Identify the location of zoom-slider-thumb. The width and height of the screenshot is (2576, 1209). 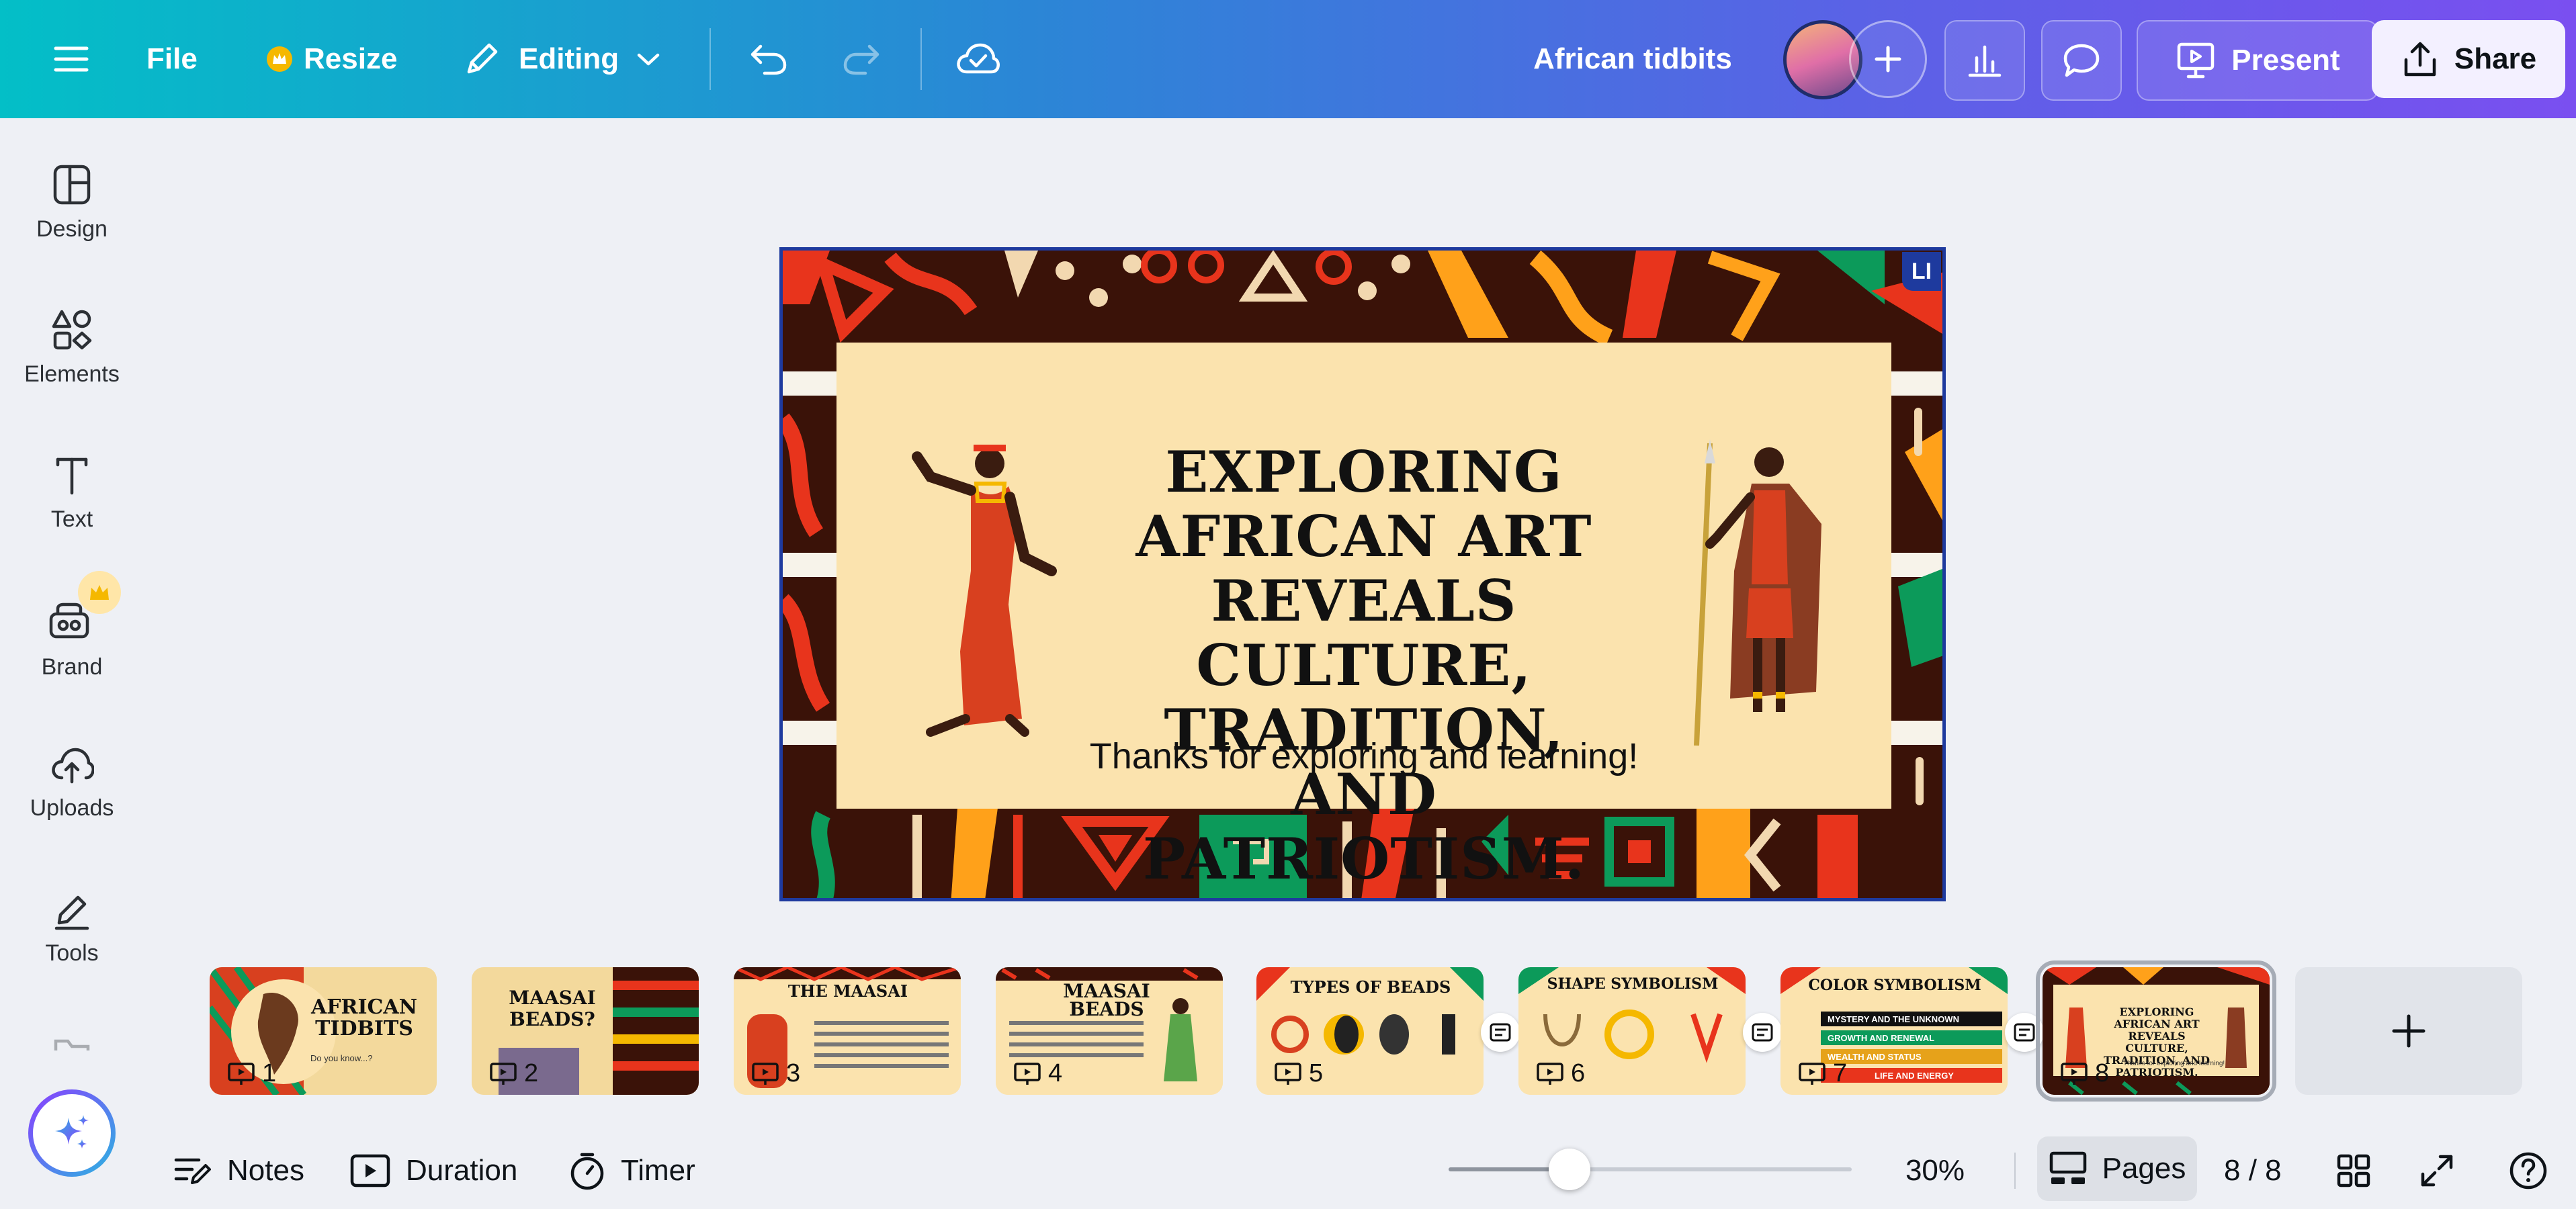
(1569, 1169).